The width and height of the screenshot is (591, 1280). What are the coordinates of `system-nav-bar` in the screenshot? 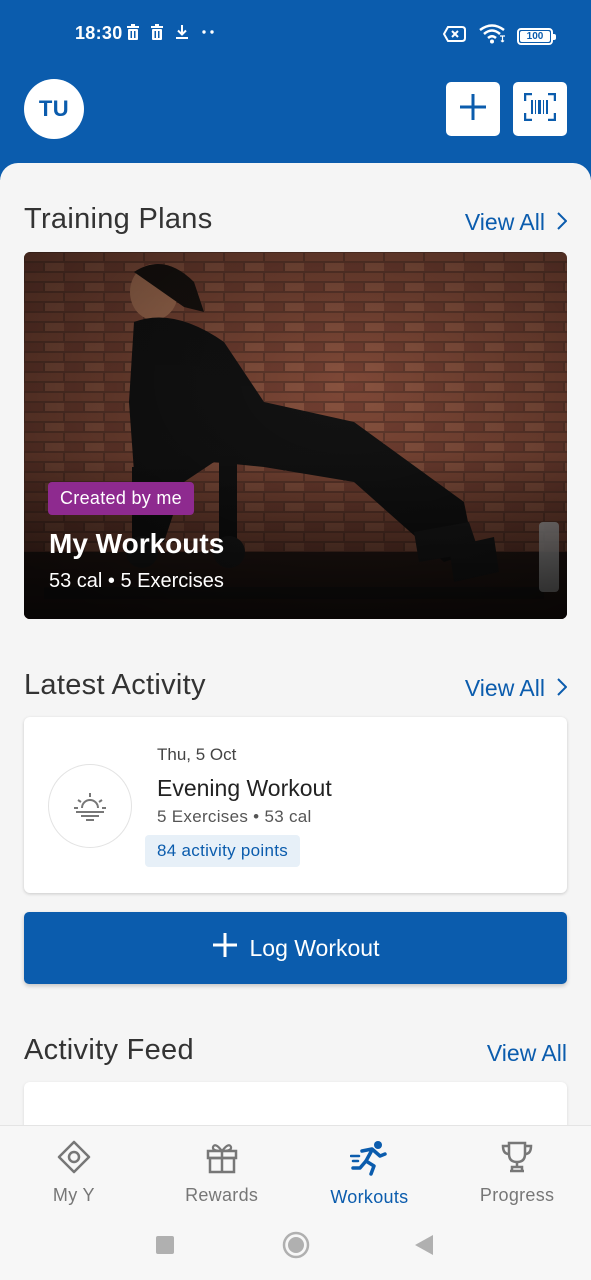 It's located at (295, 1250).